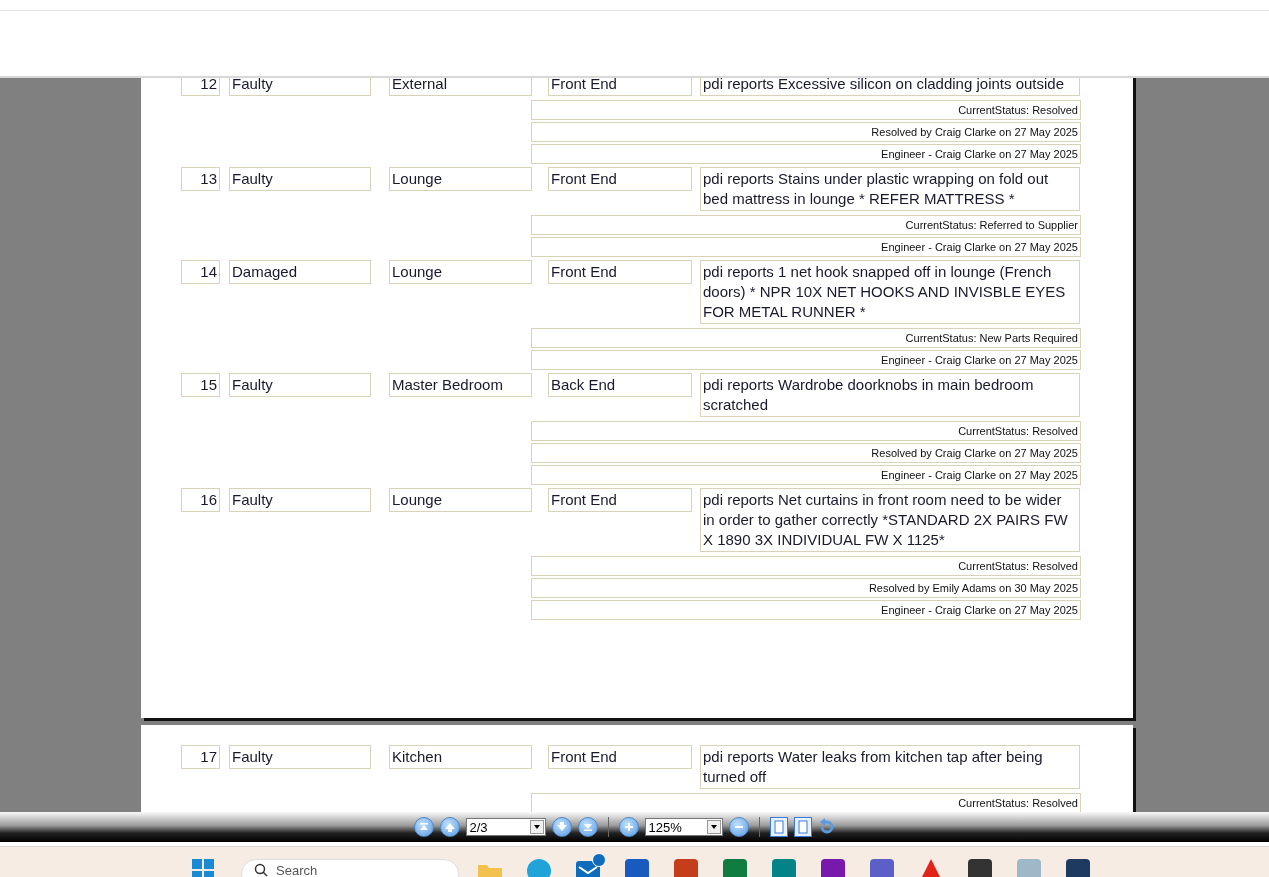 This screenshot has width=1269, height=877. What do you see at coordinates (300, 272) in the screenshot?
I see `issue-type: Damaged` at bounding box center [300, 272].